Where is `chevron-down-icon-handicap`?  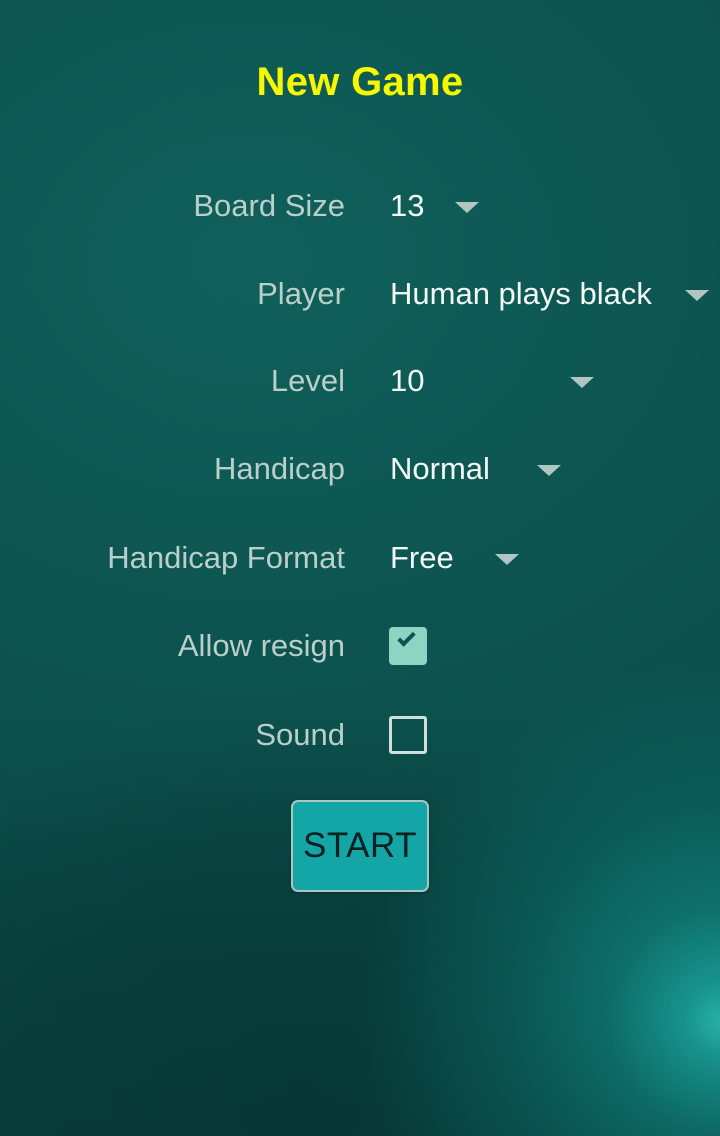 chevron-down-icon-handicap is located at coordinates (549, 470).